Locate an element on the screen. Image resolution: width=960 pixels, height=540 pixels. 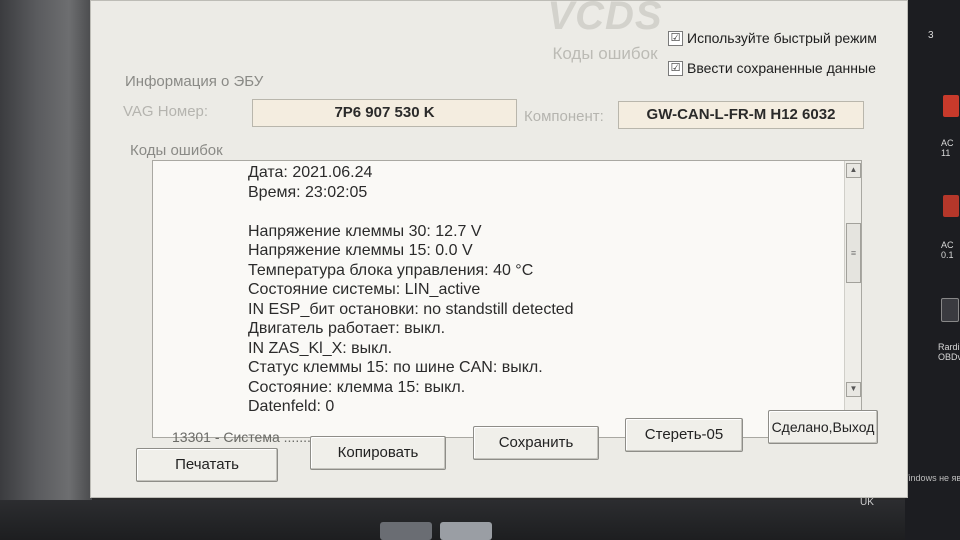
shortcut-icon is located at coordinates (950, 310).